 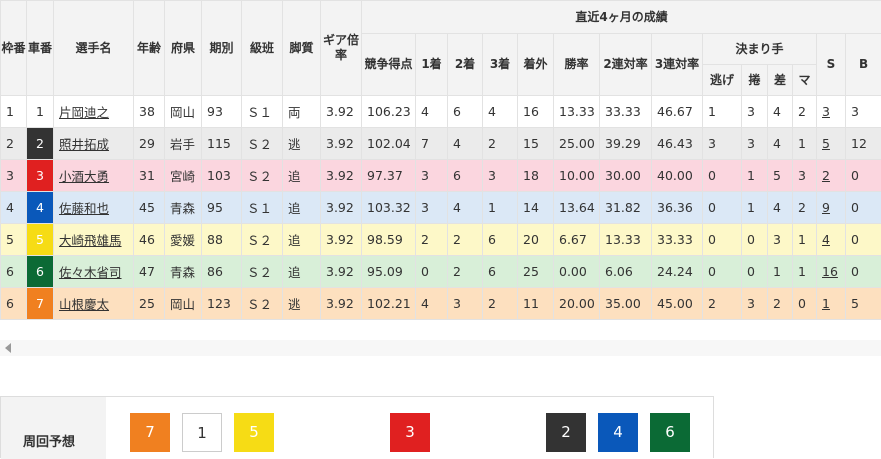 I want to click on cell-name: 佐藤和也, so click(x=94, y=208).